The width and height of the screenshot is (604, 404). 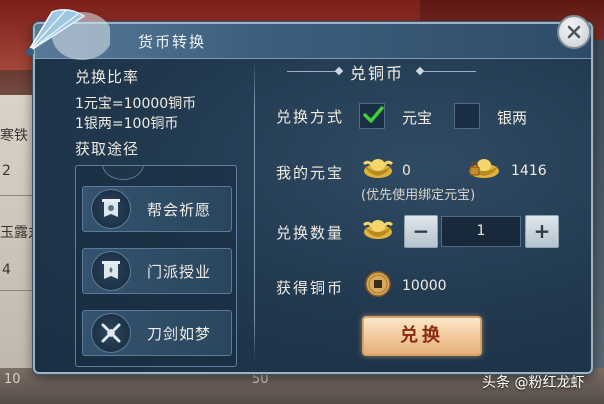 I want to click on background-item-name: 寒铁, so click(x=14, y=136).